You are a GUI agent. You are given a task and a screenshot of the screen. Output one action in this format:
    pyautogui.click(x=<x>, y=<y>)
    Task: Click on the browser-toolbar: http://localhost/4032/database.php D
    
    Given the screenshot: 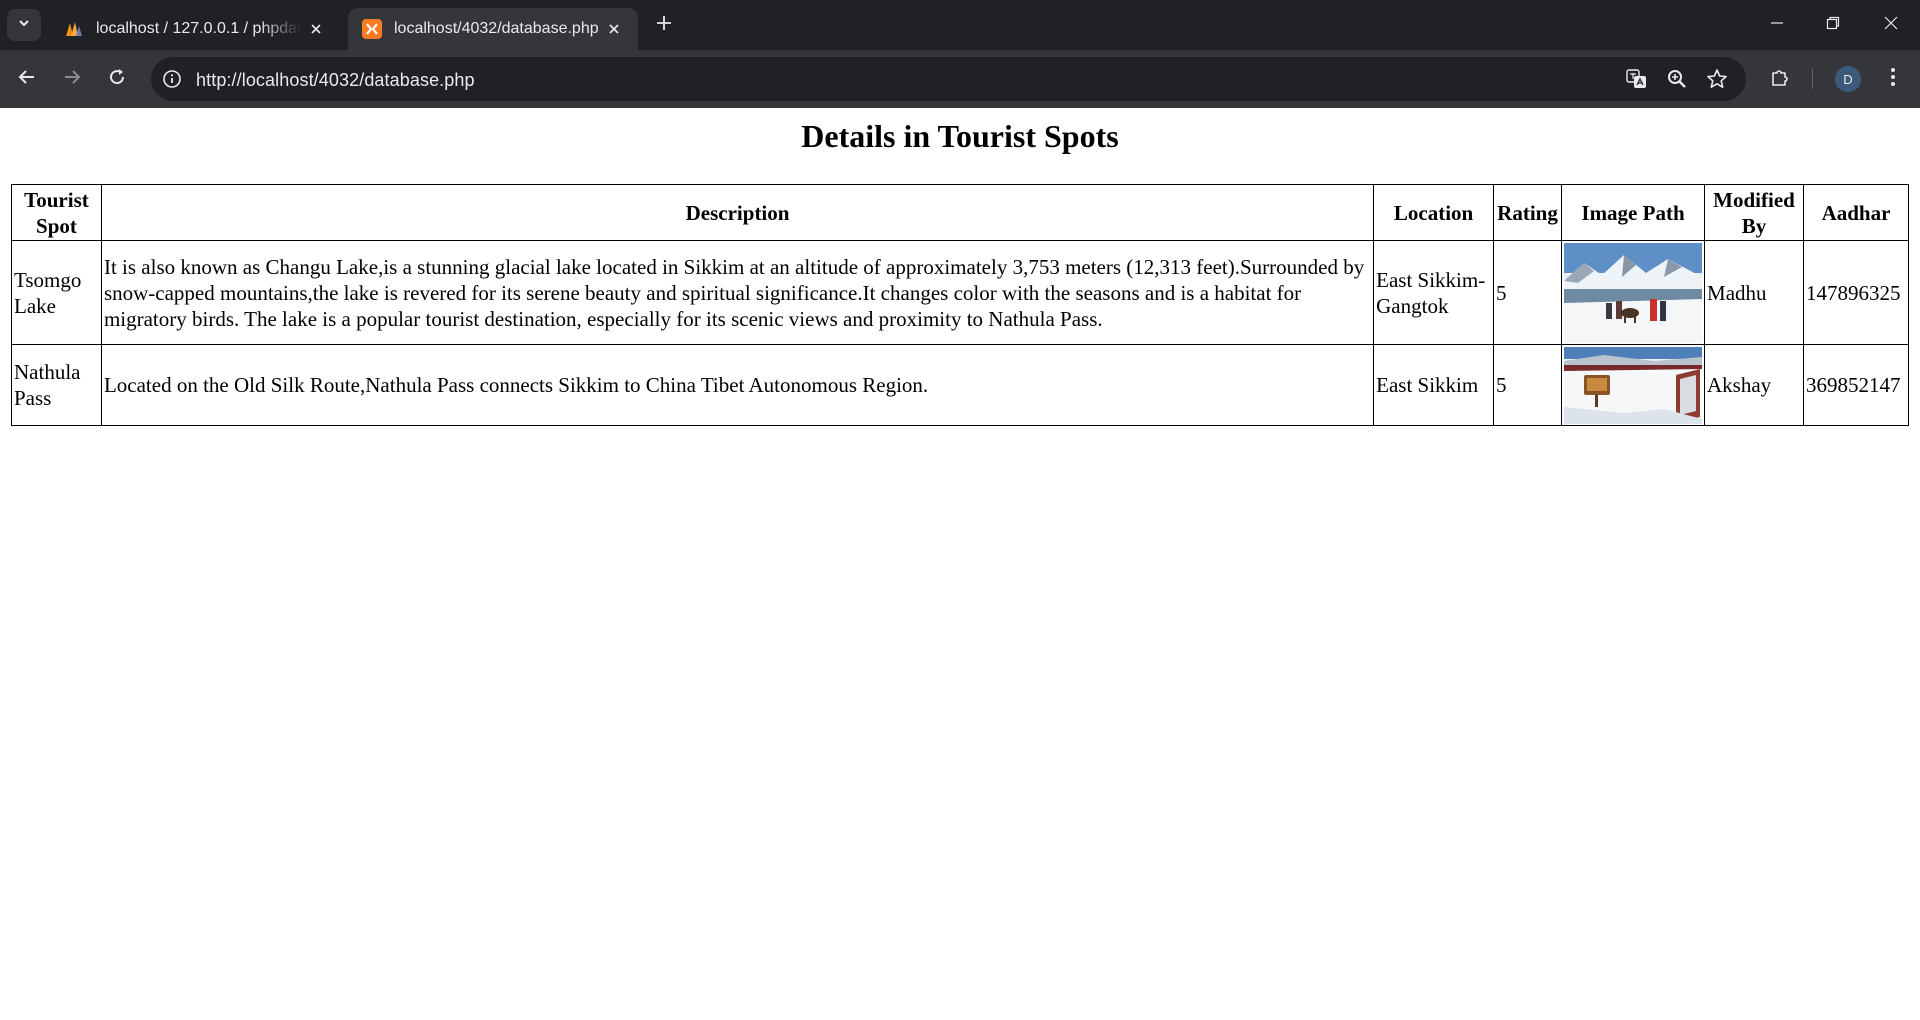 What is the action you would take?
    pyautogui.click(x=960, y=79)
    